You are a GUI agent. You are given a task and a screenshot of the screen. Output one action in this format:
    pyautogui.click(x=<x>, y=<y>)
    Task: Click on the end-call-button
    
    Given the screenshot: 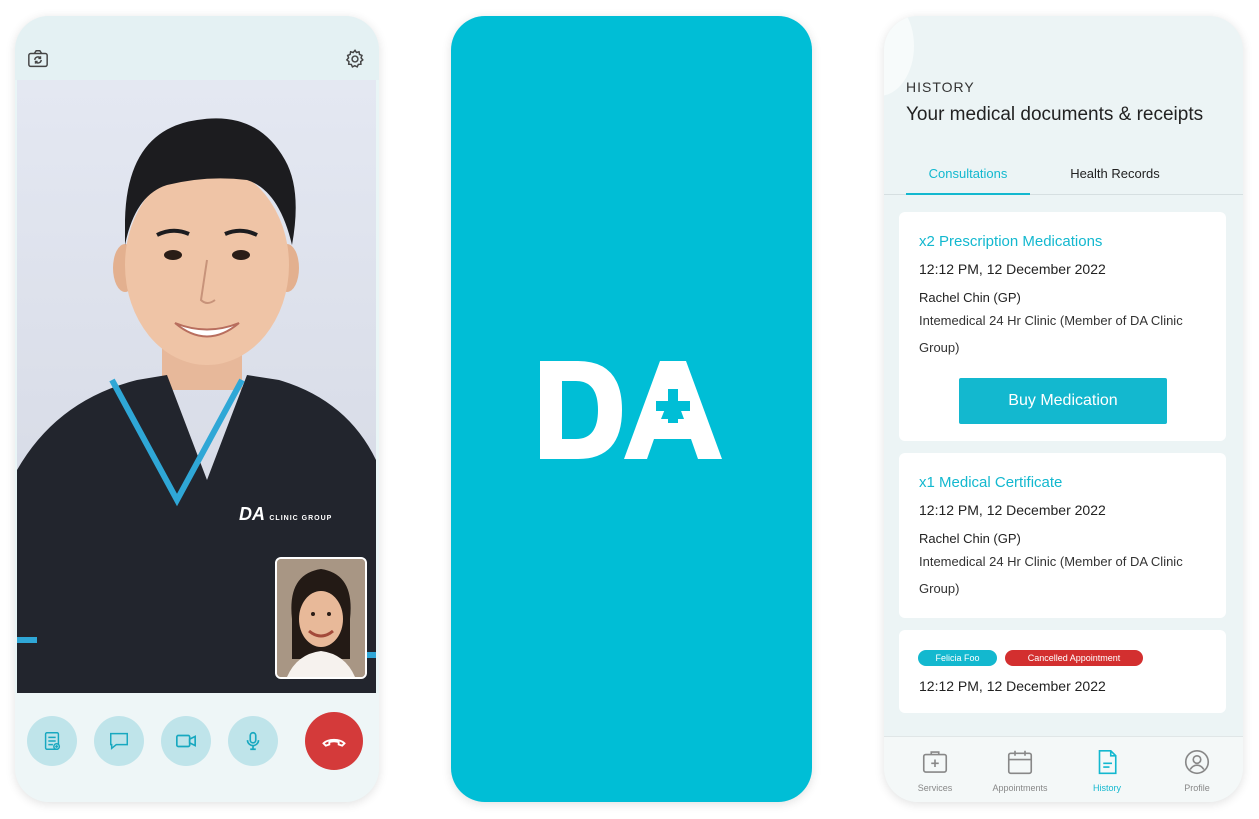 What is the action you would take?
    pyautogui.click(x=334, y=741)
    